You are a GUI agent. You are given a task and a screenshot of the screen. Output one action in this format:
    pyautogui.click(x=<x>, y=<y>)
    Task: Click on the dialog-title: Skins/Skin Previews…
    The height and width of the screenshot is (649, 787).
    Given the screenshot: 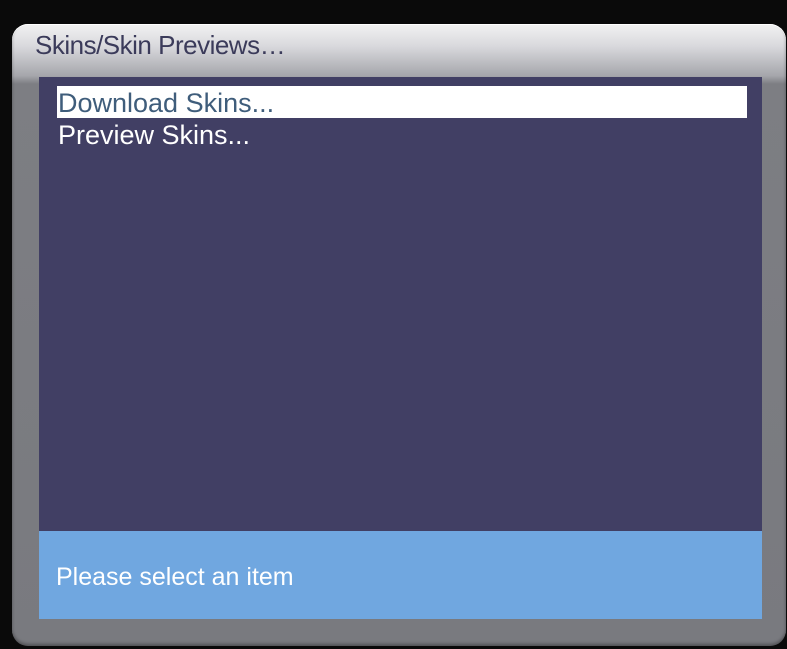 What is the action you would take?
    pyautogui.click(x=160, y=45)
    